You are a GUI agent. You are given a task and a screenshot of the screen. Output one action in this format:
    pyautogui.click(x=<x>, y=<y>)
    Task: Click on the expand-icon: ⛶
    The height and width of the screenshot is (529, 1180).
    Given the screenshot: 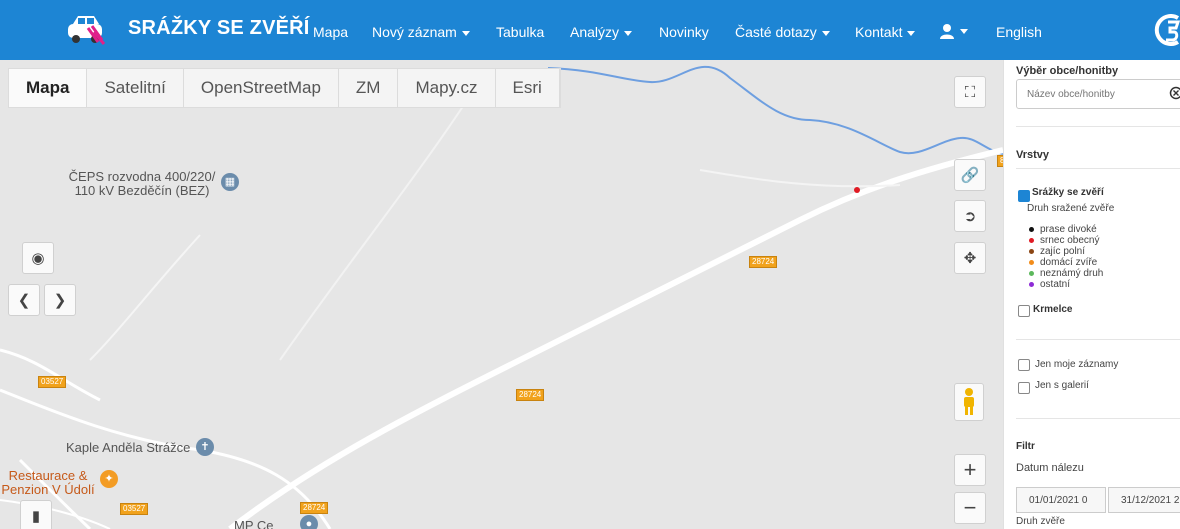 What is the action you would take?
    pyautogui.click(x=970, y=92)
    